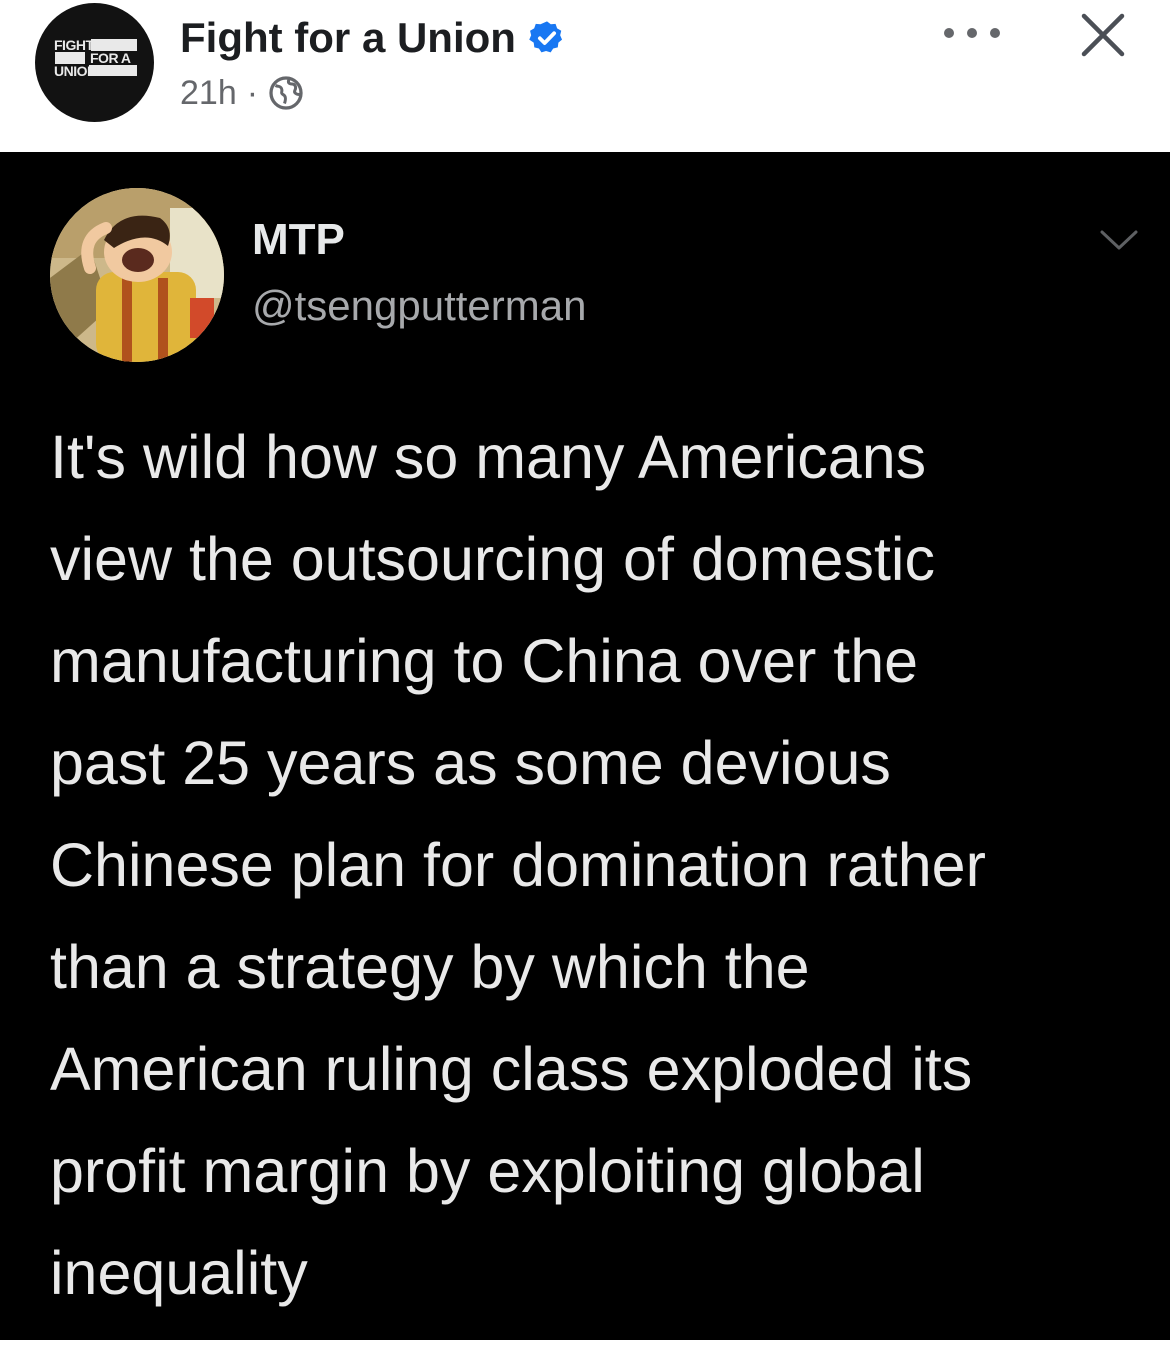  What do you see at coordinates (208, 93) in the screenshot?
I see `post-timestamp: 21h` at bounding box center [208, 93].